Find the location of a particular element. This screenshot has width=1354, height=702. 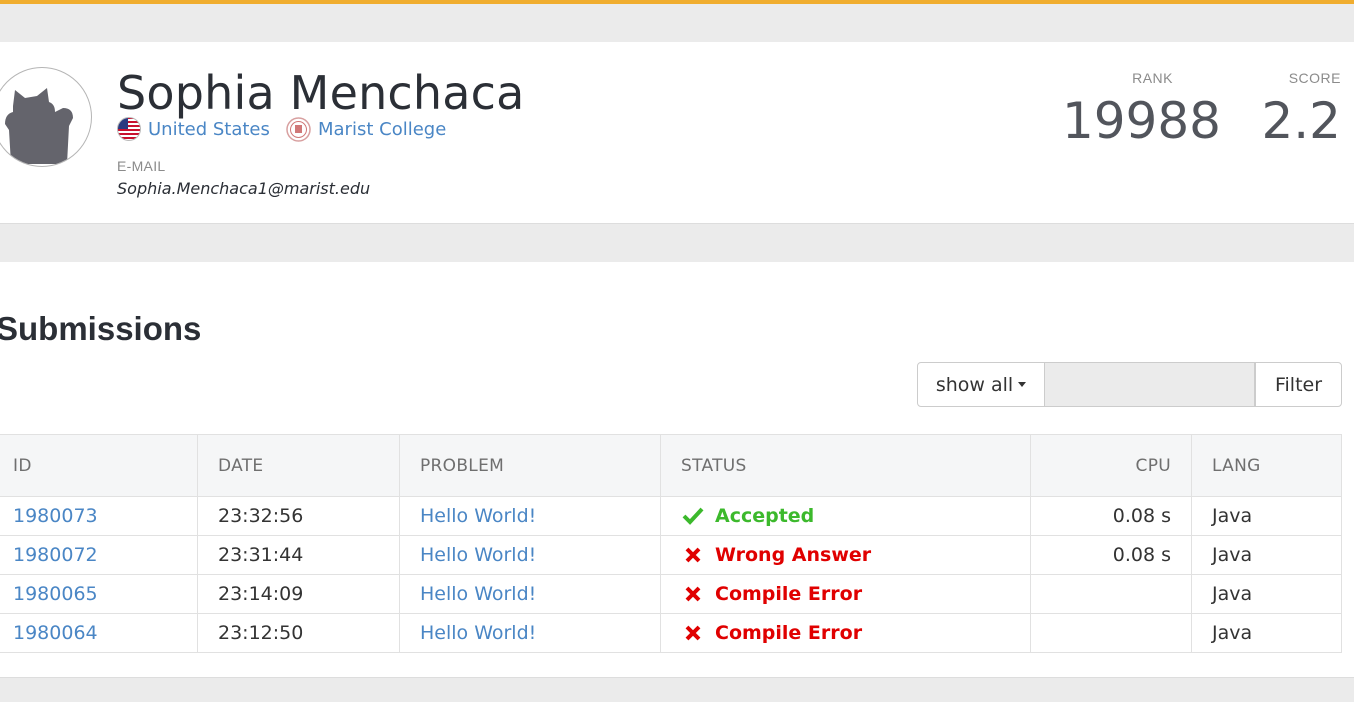

school-affiliation: Marist College is located at coordinates (366, 129).